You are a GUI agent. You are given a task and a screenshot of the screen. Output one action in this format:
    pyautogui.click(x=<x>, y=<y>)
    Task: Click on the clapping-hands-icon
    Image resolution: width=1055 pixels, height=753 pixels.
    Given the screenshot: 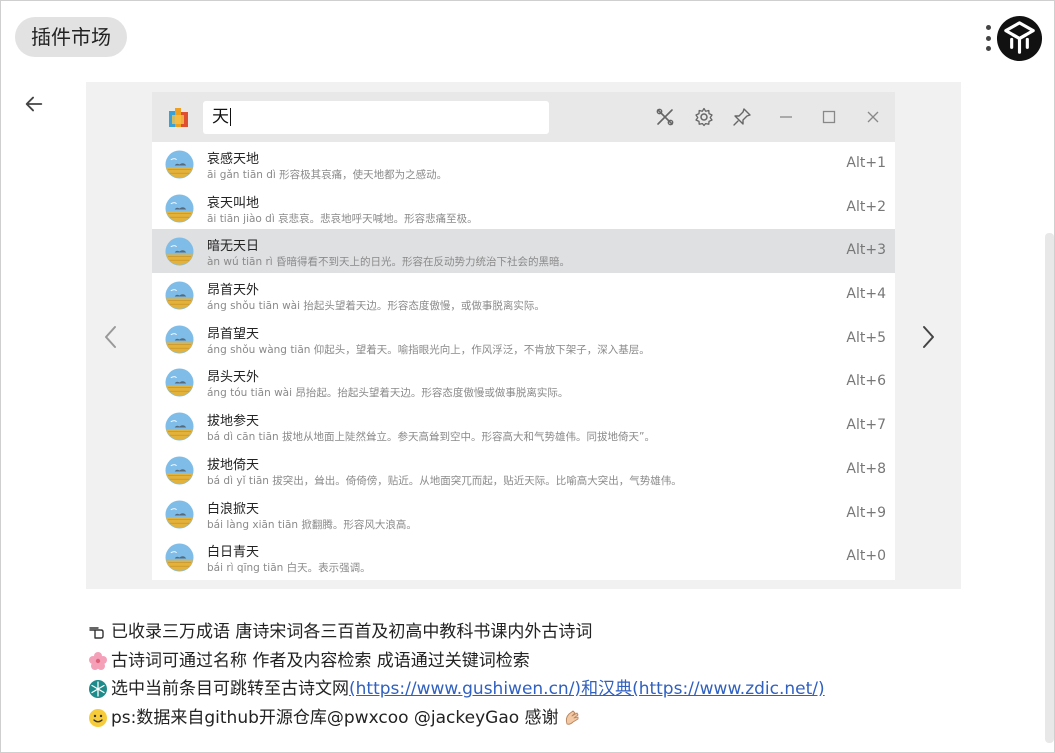 What is the action you would take?
    pyautogui.click(x=571, y=717)
    